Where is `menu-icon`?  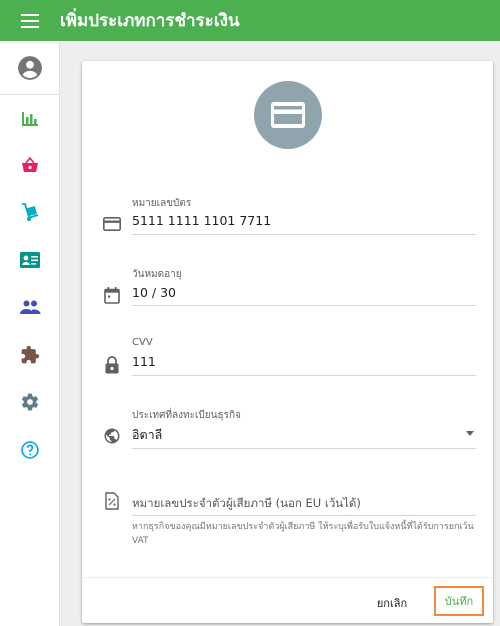
menu-icon is located at coordinates (30, 20).